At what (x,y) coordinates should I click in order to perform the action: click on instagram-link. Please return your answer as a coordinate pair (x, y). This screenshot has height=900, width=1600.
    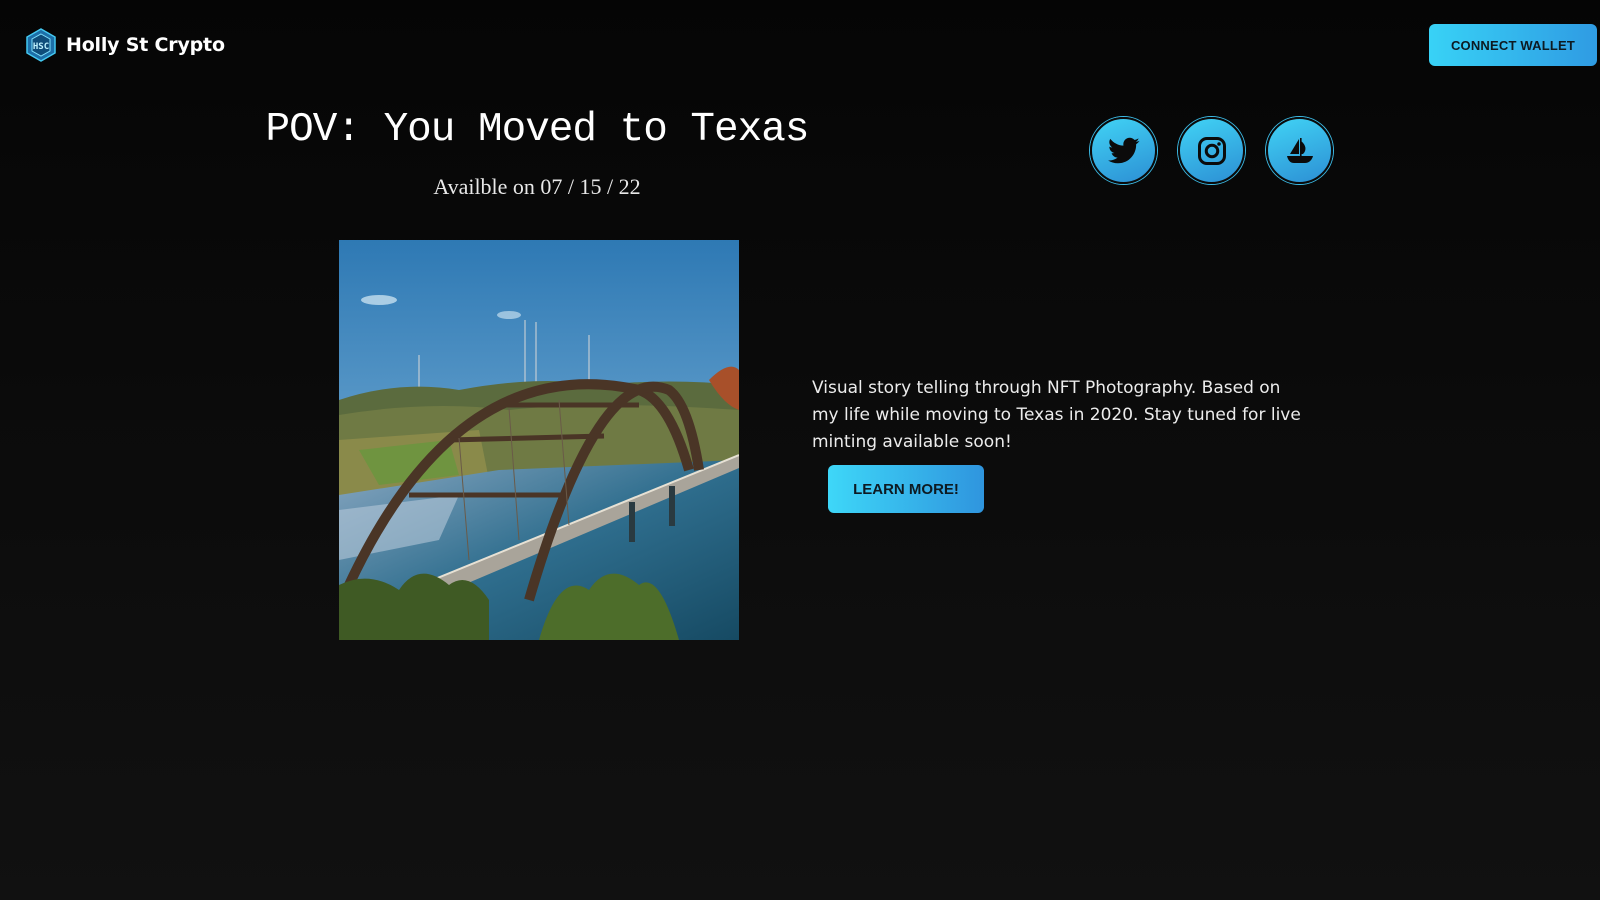
    Looking at the image, I should click on (1211, 150).